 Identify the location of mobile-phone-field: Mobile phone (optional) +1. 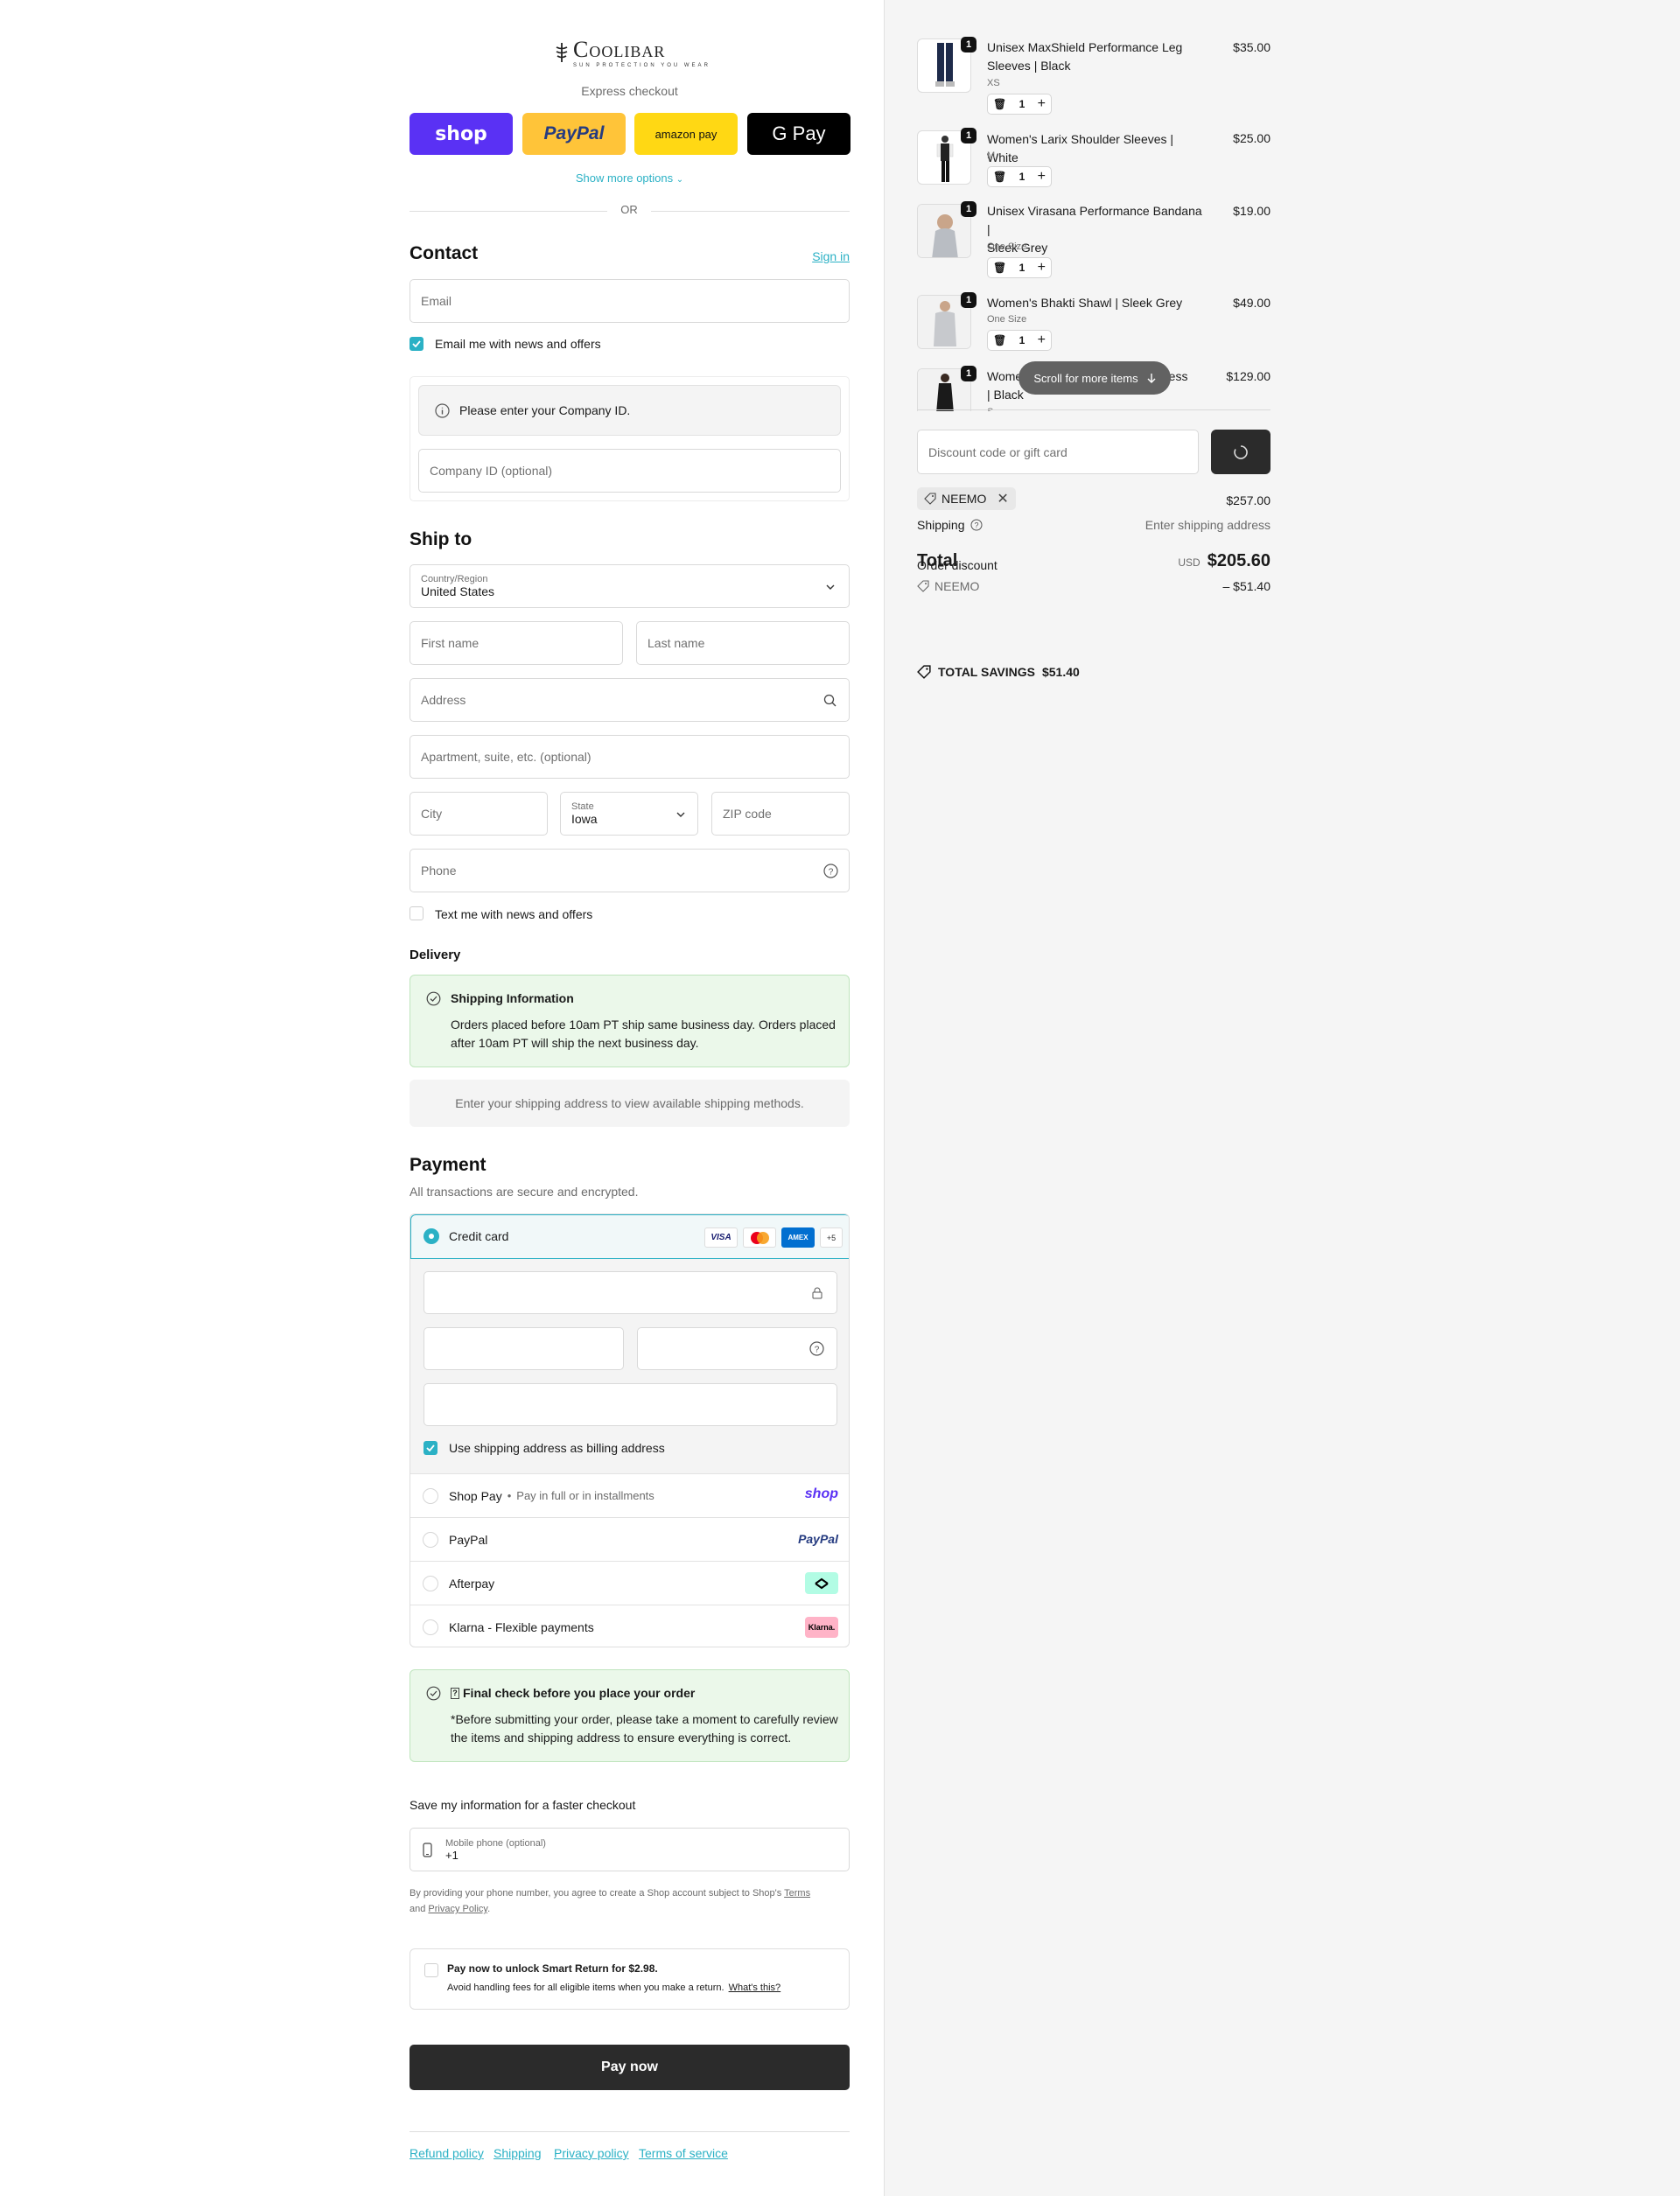
(630, 1849).